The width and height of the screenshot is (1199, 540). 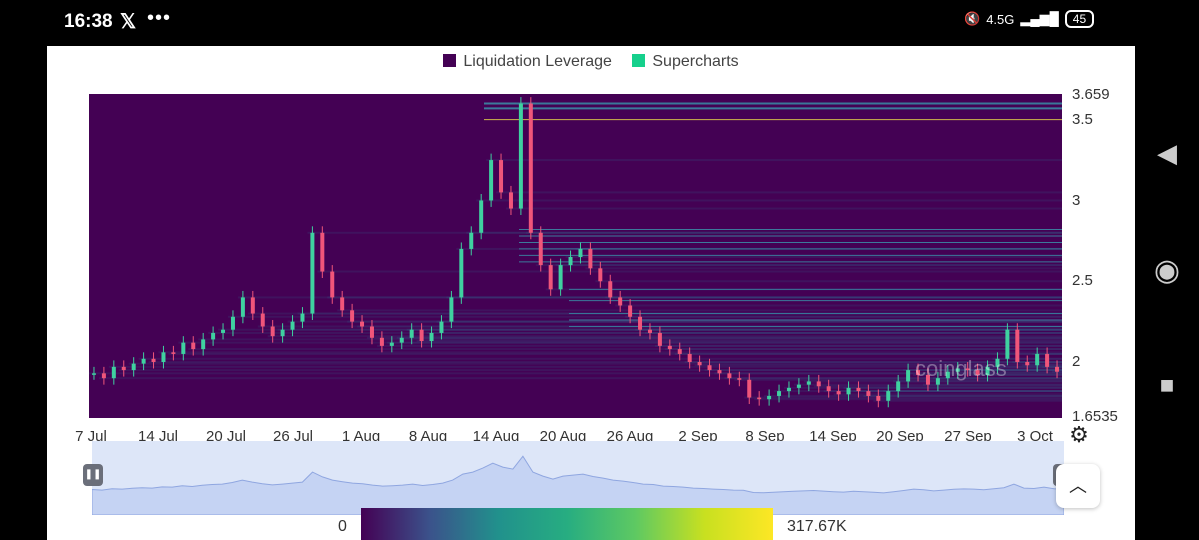 I want to click on recents-button: ■, so click(x=1167, y=386).